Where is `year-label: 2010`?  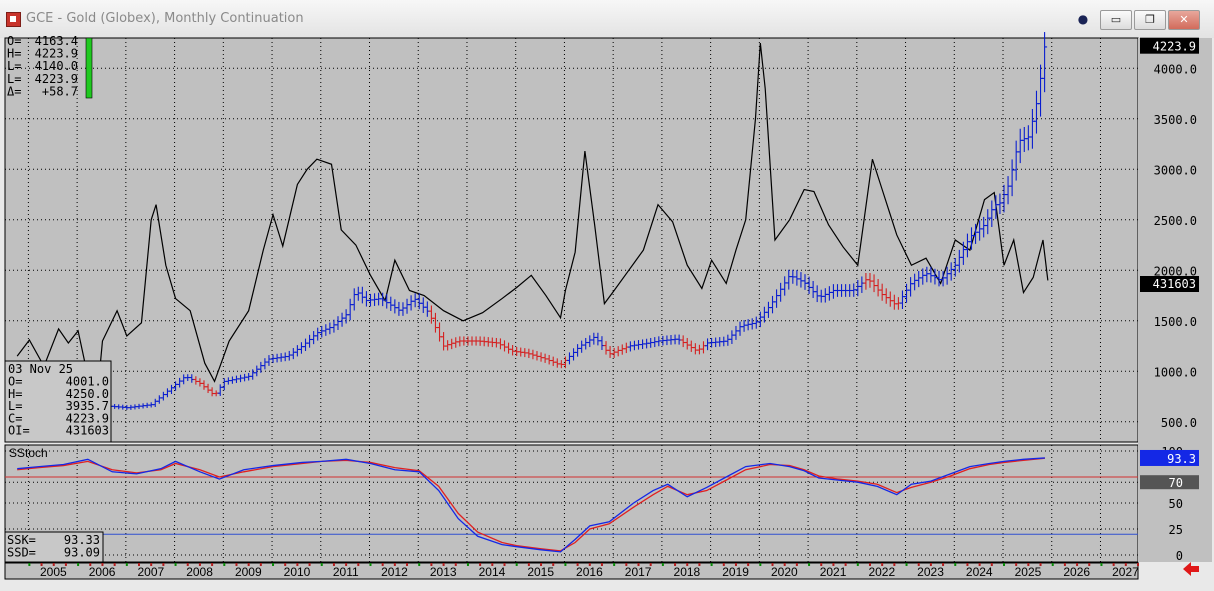 year-label: 2010 is located at coordinates (297, 572).